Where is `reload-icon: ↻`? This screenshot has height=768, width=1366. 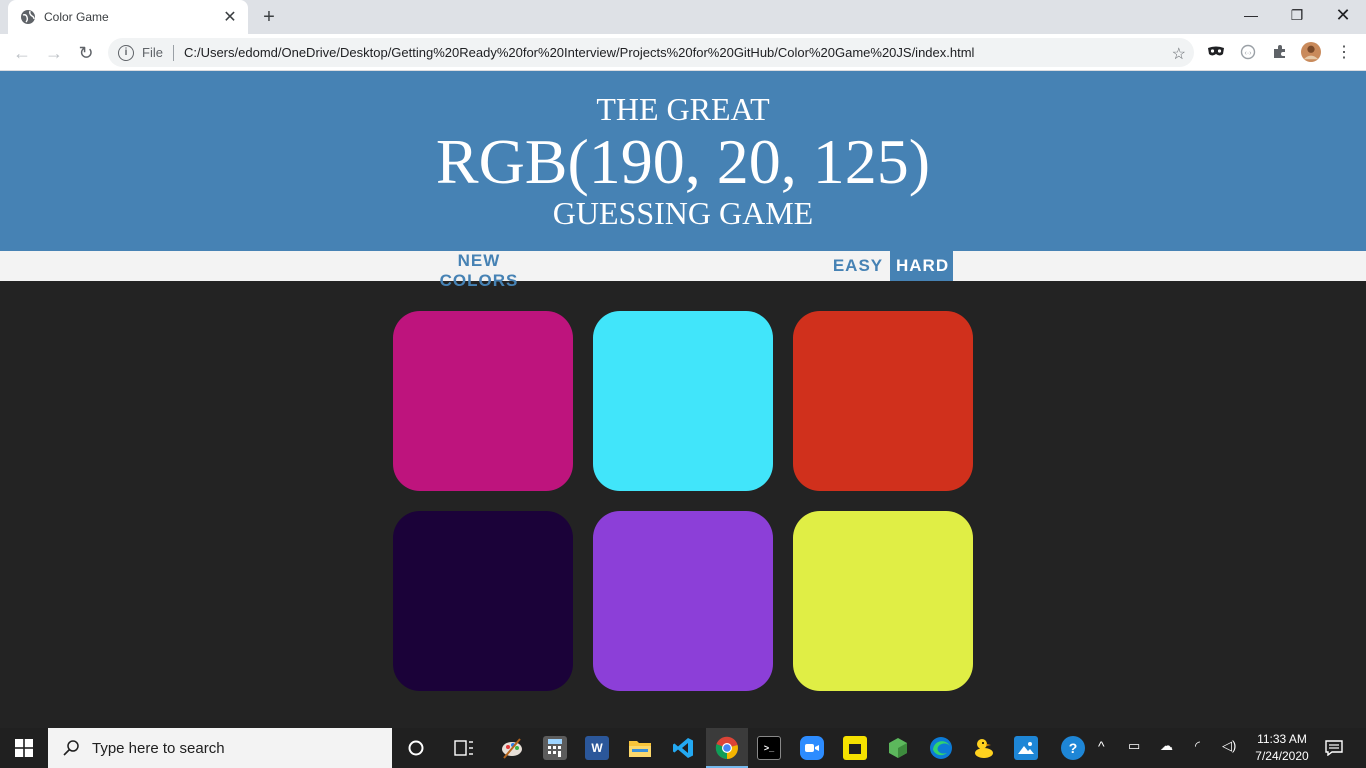 reload-icon: ↻ is located at coordinates (86, 53).